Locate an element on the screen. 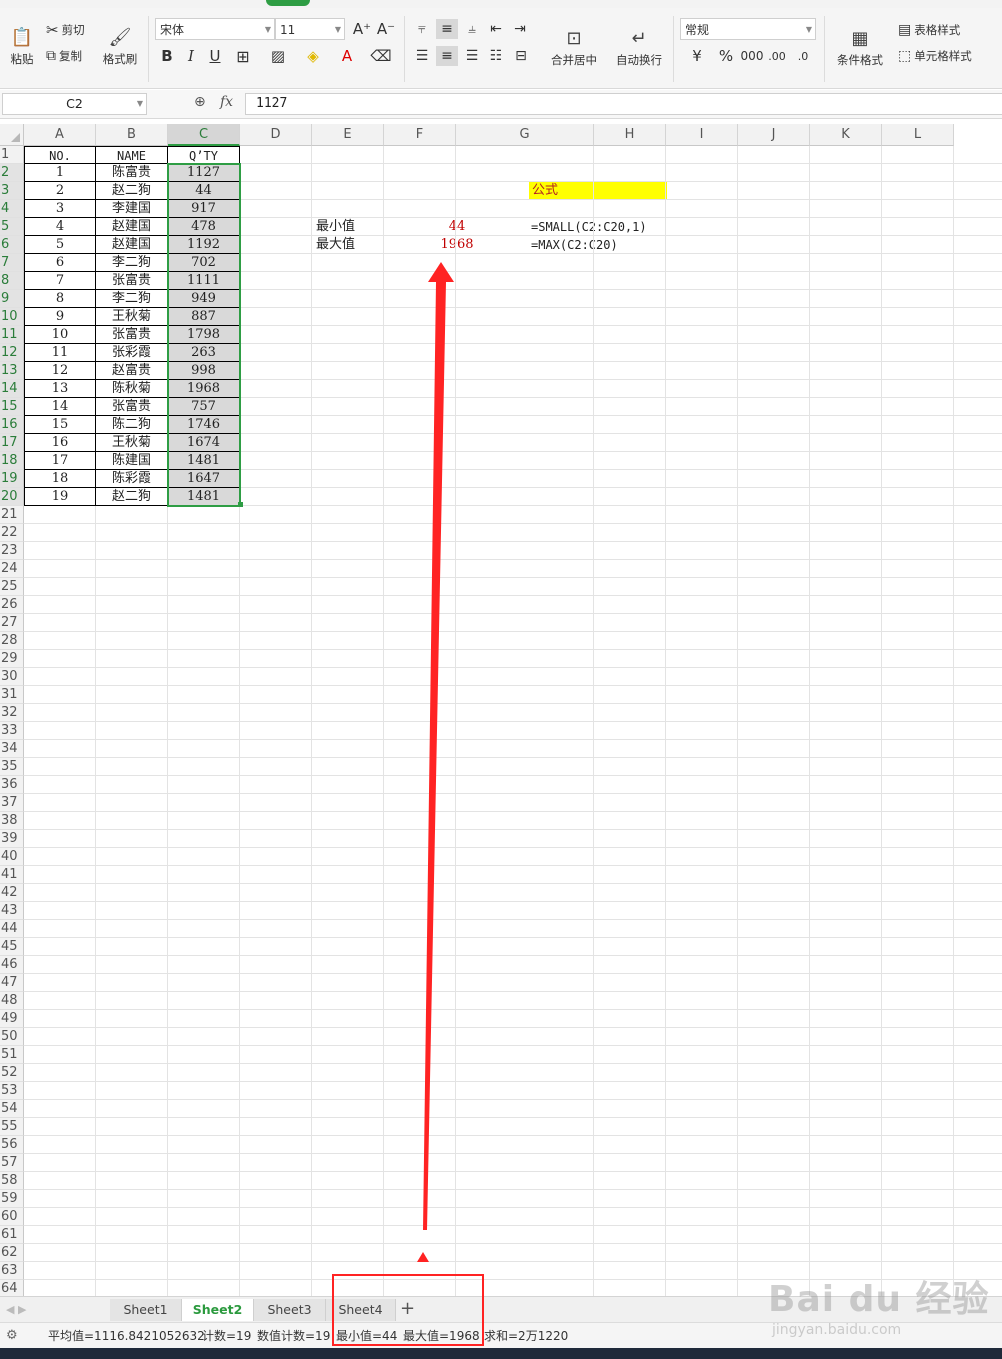 The width and height of the screenshot is (1002, 1359). red-arrow-icon is located at coordinates (438, 746).